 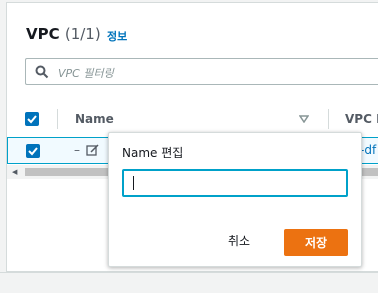 I want to click on save-button-label: 저장, so click(x=316, y=243).